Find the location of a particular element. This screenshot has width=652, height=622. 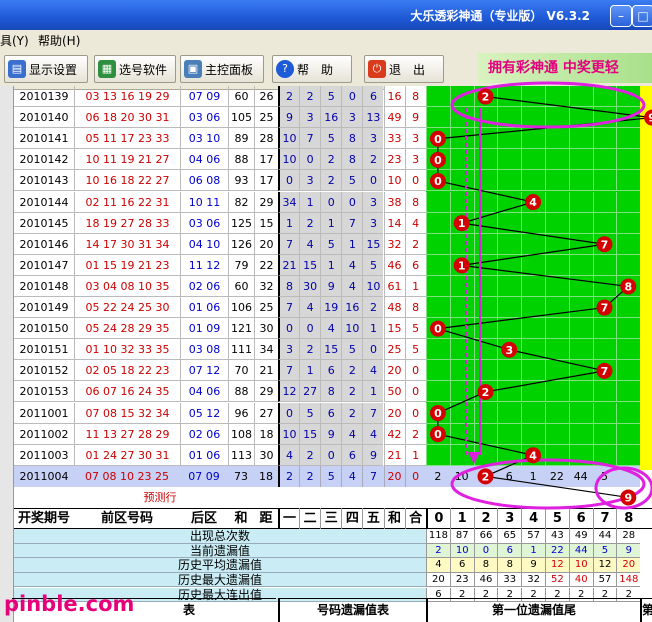

ball-label: 8 is located at coordinates (628, 286).